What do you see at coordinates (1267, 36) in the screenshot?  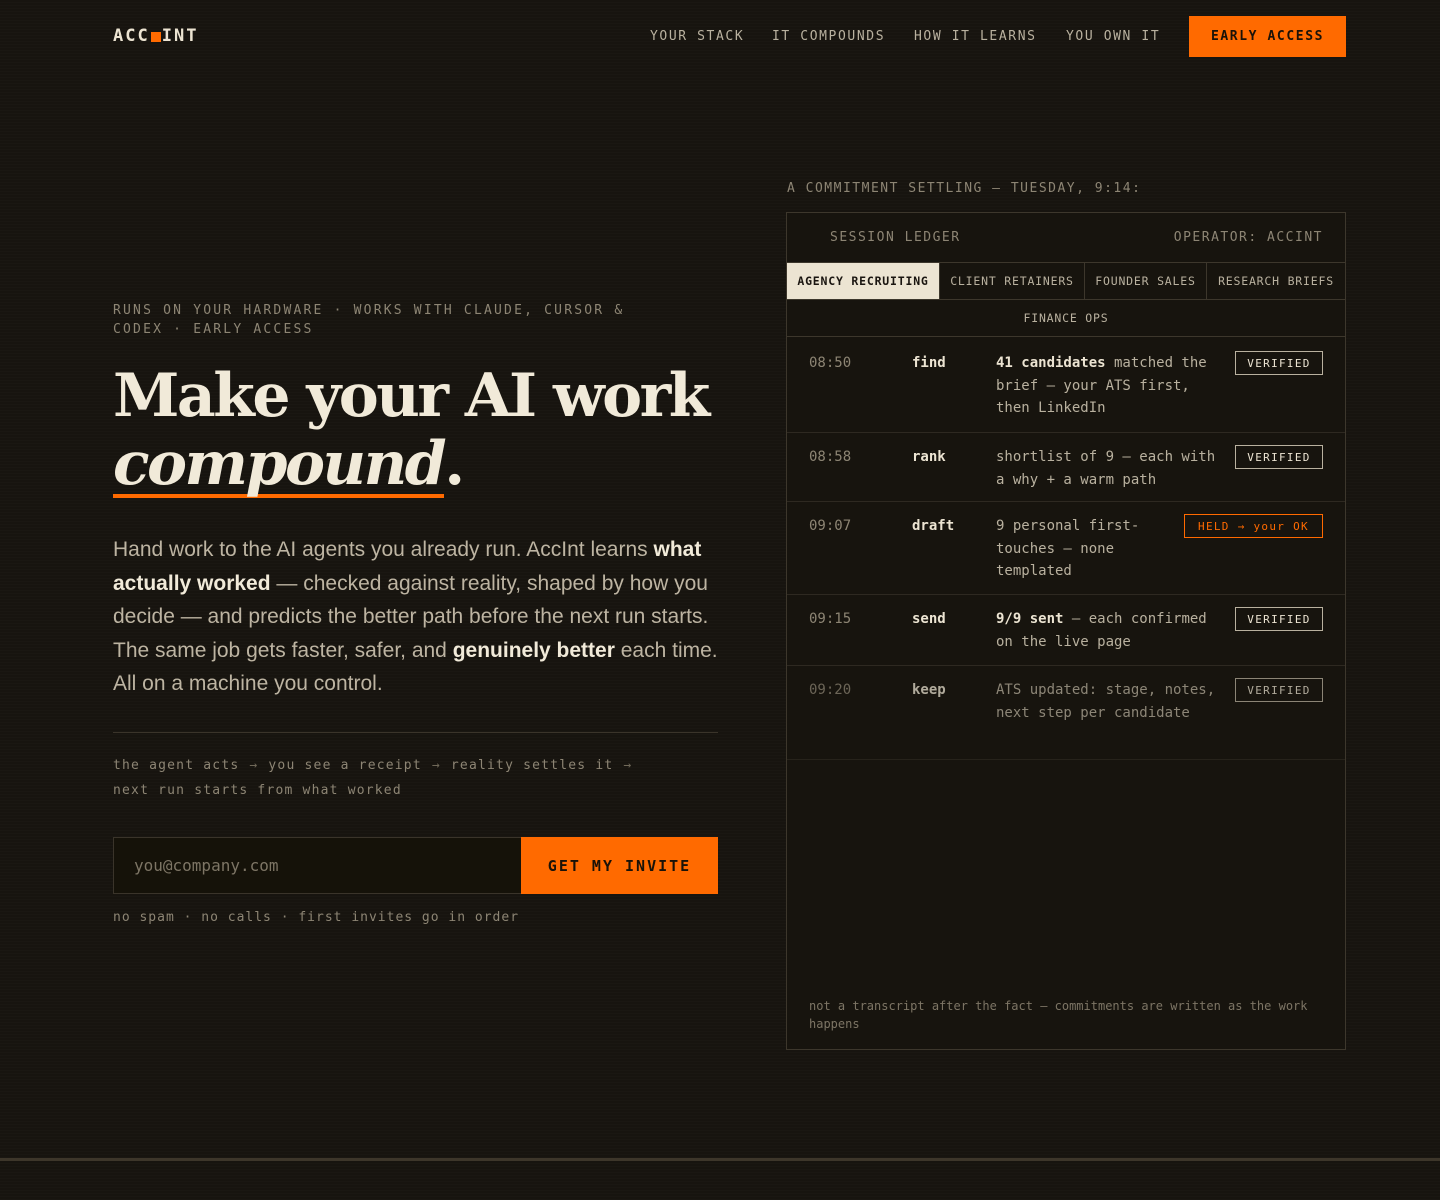 I see `early-access-button: EARLY ACCESS` at bounding box center [1267, 36].